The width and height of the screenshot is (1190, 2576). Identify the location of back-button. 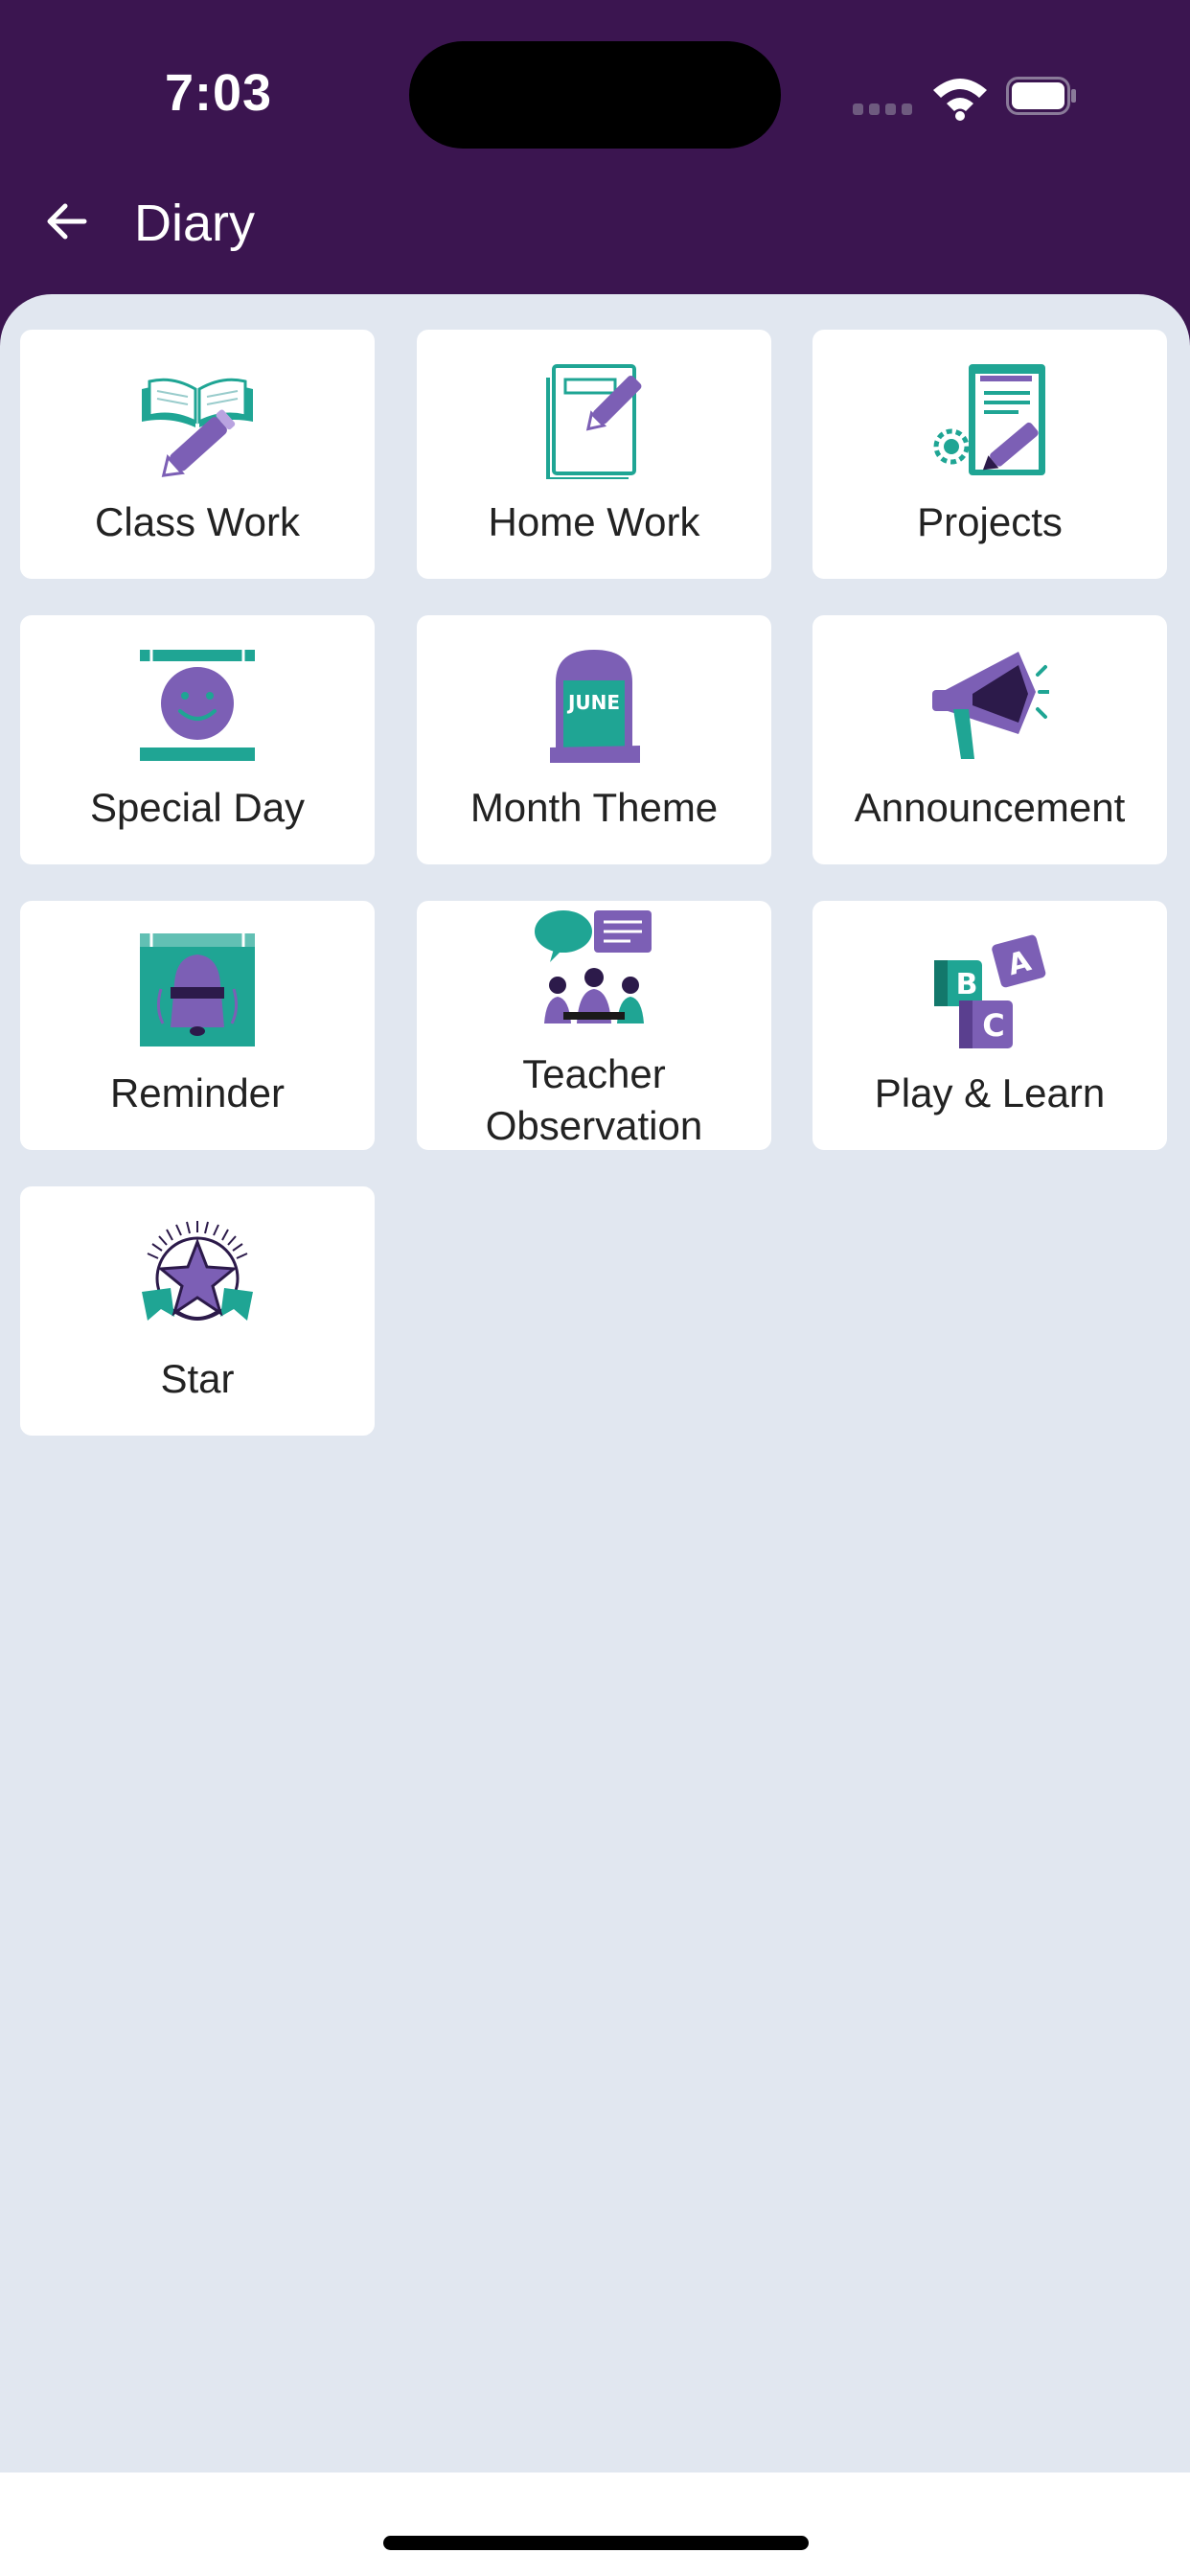
(66, 221).